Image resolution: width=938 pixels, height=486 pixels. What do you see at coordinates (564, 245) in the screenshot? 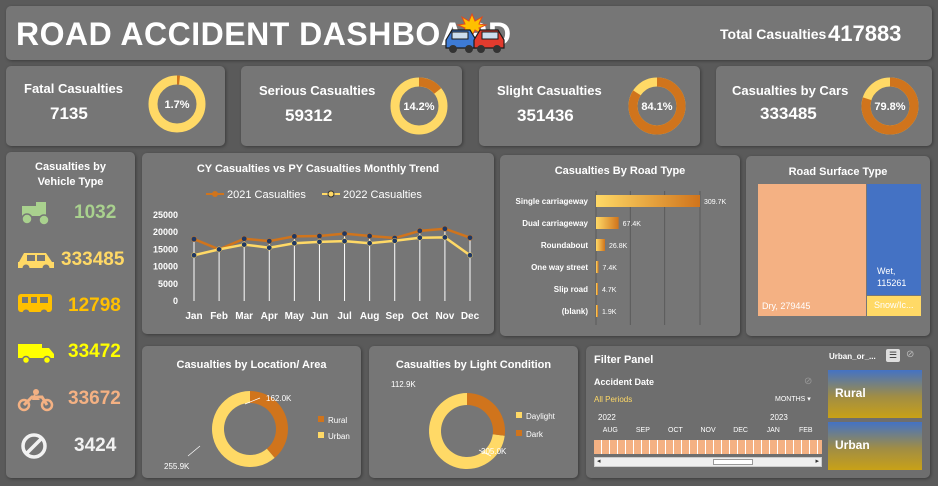
I see `road-type-label: Roundabout` at bounding box center [564, 245].